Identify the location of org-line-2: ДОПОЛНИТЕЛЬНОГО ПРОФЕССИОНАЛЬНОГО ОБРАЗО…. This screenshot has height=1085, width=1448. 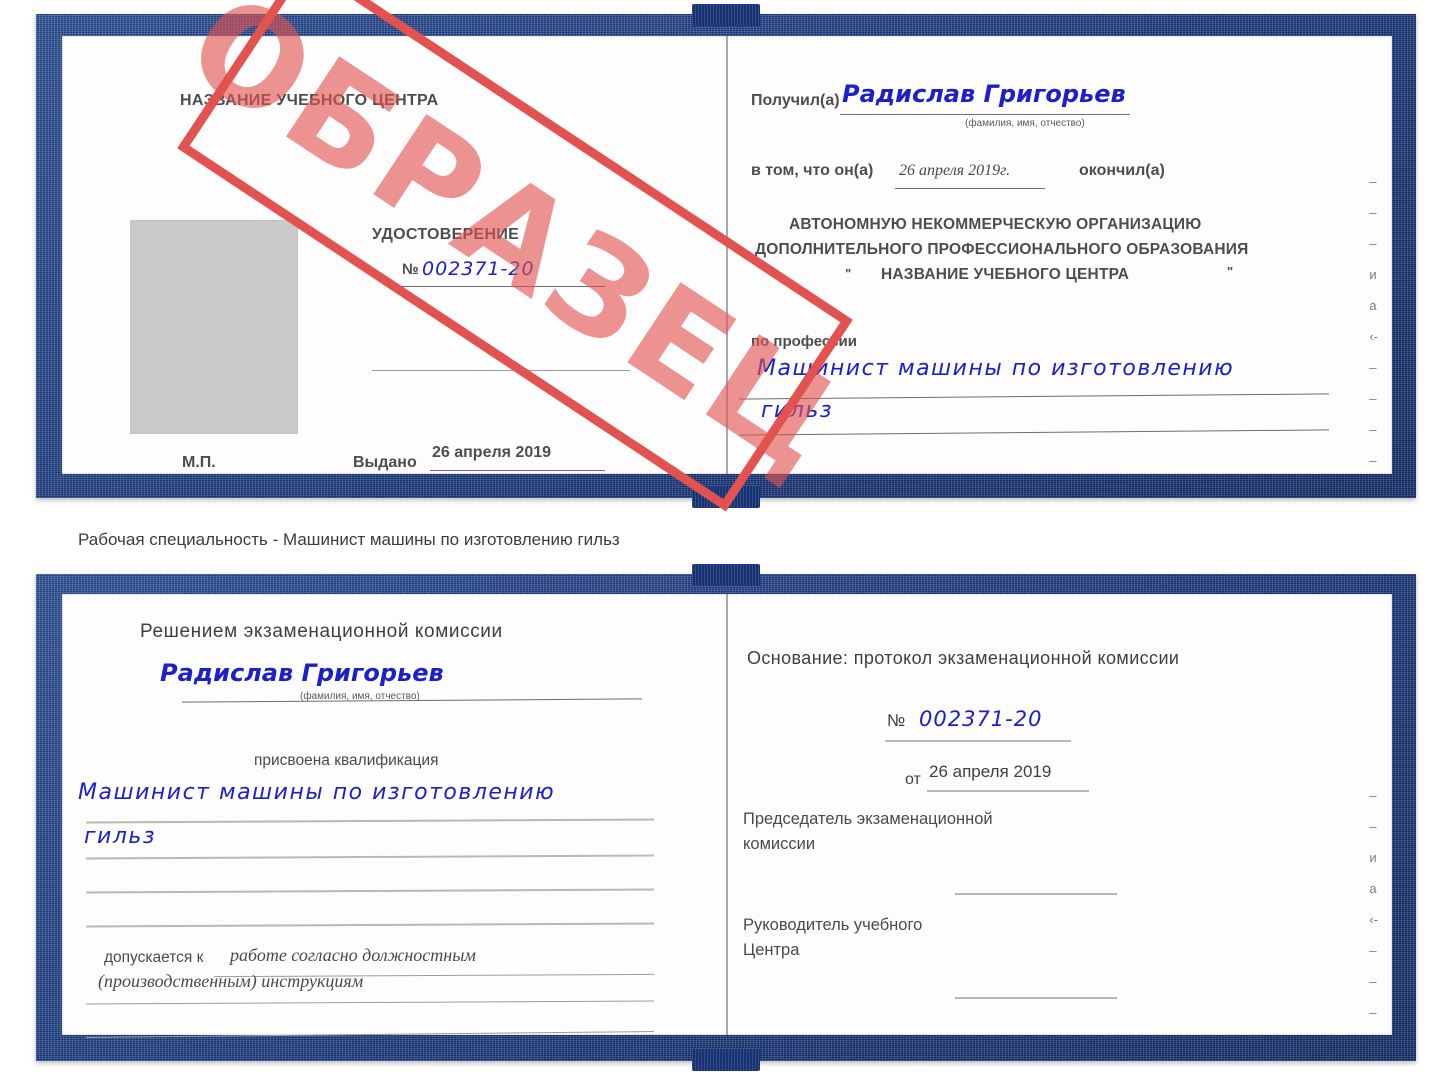
(1002, 249).